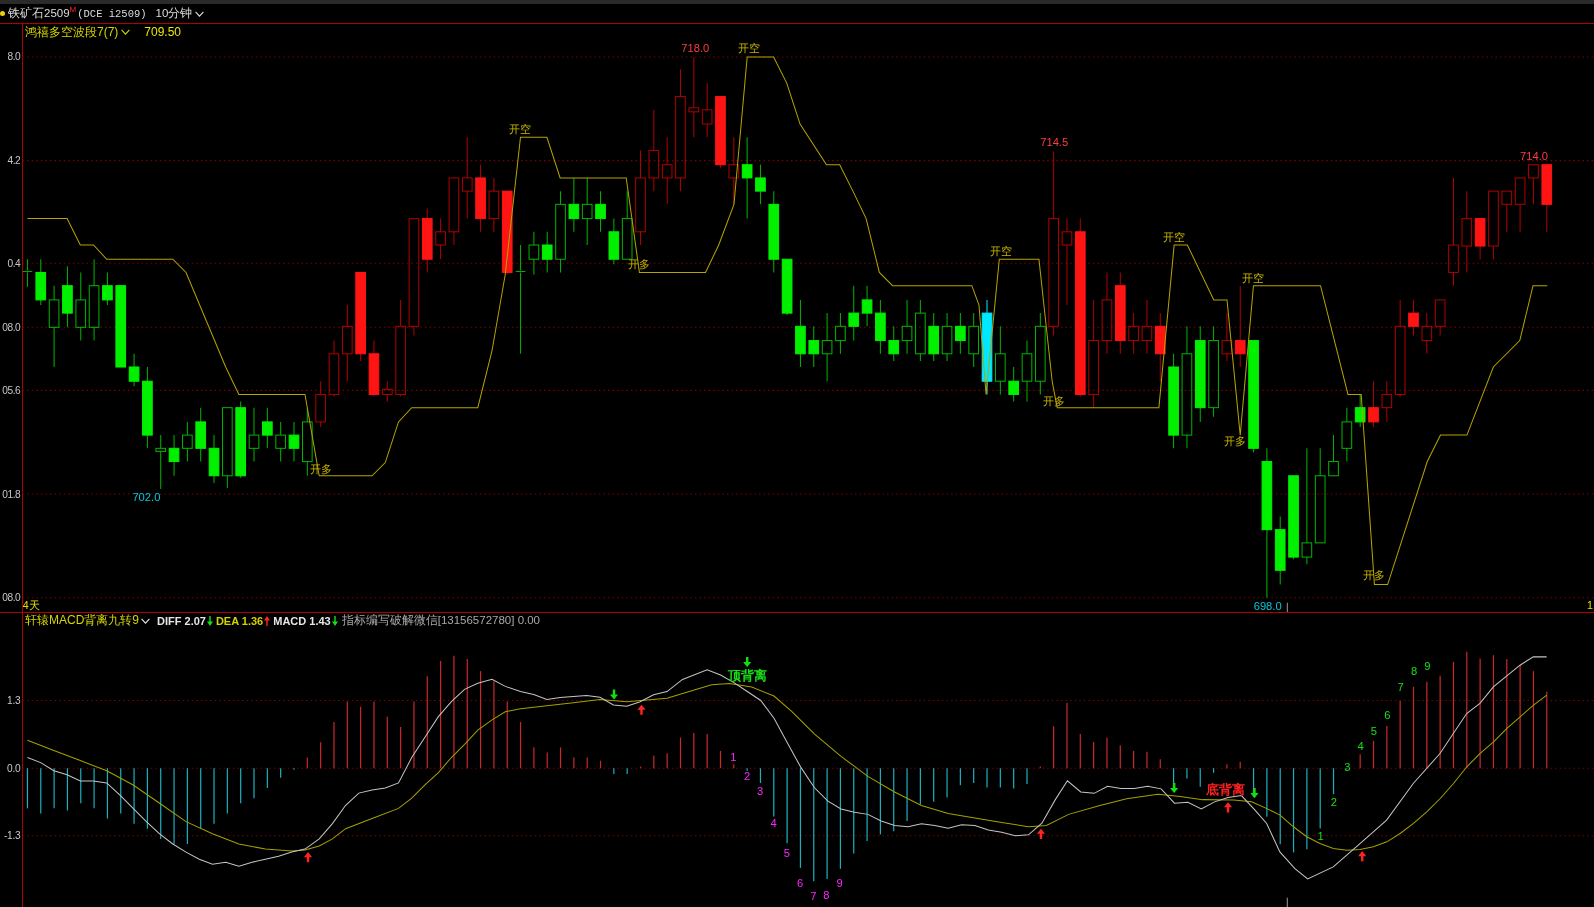 The height and width of the screenshot is (907, 1594). Describe the element at coordinates (440, 620) in the screenshot. I see `indicator-note: 指标编写破解微信[13156572780] 0.00` at that location.